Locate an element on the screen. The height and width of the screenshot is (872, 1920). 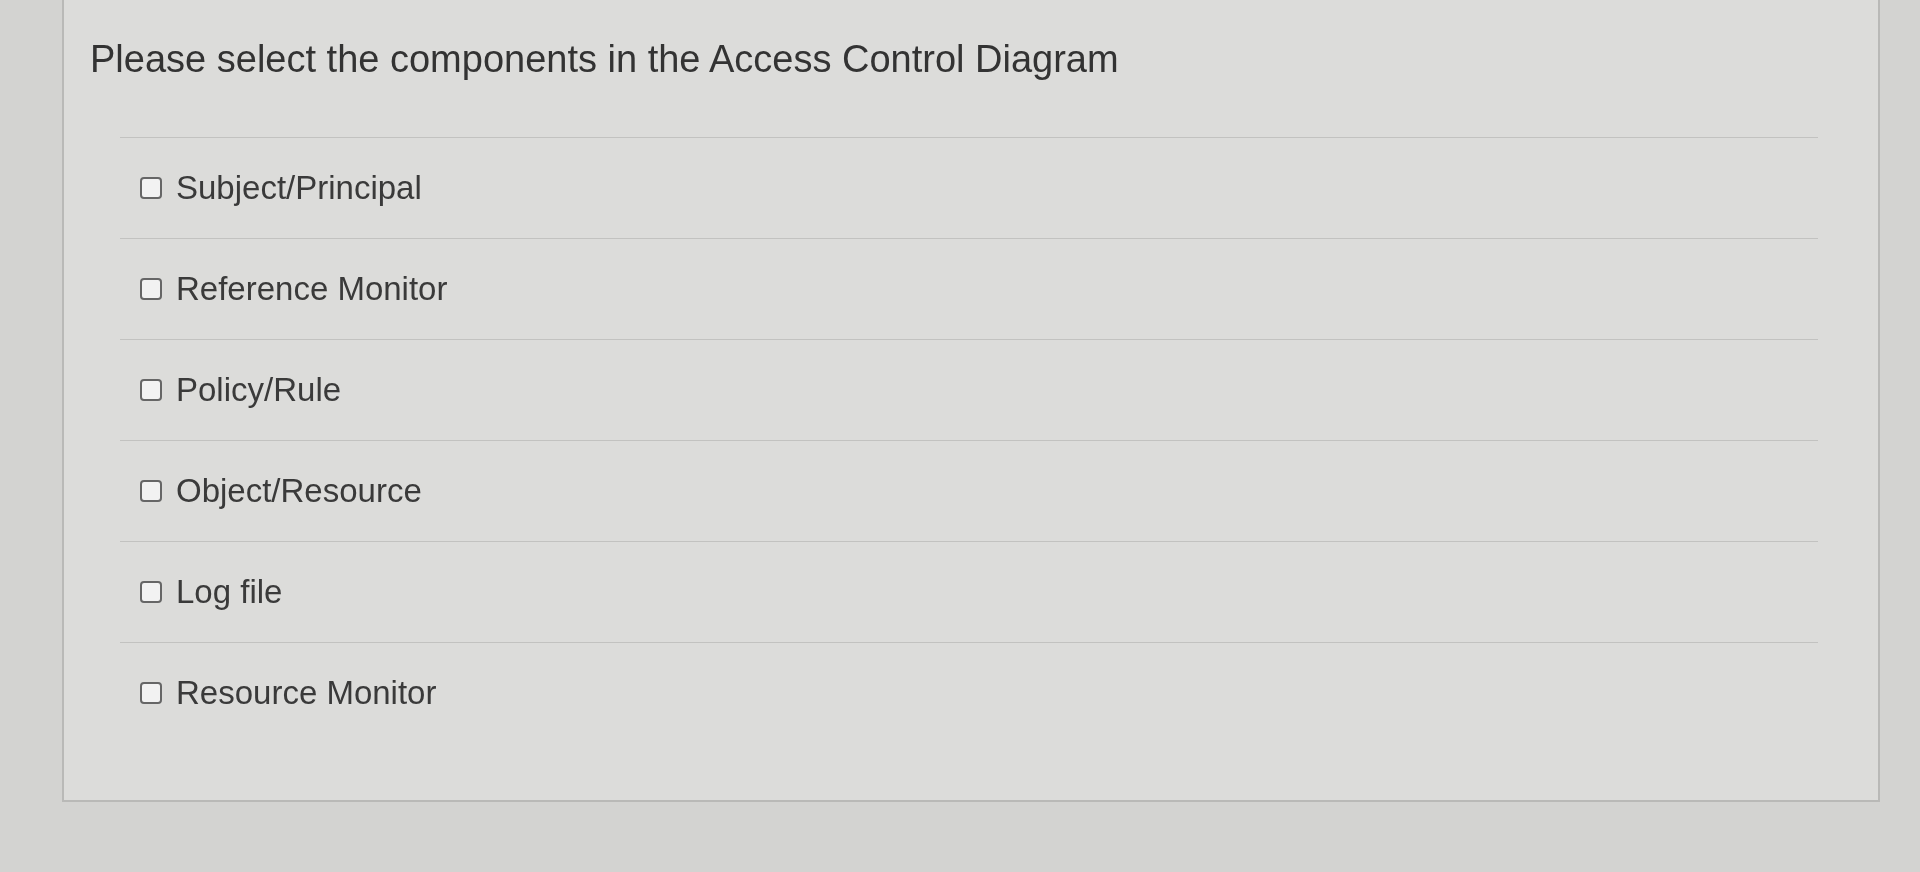
option-label: Policy/Rule is located at coordinates (259, 390).